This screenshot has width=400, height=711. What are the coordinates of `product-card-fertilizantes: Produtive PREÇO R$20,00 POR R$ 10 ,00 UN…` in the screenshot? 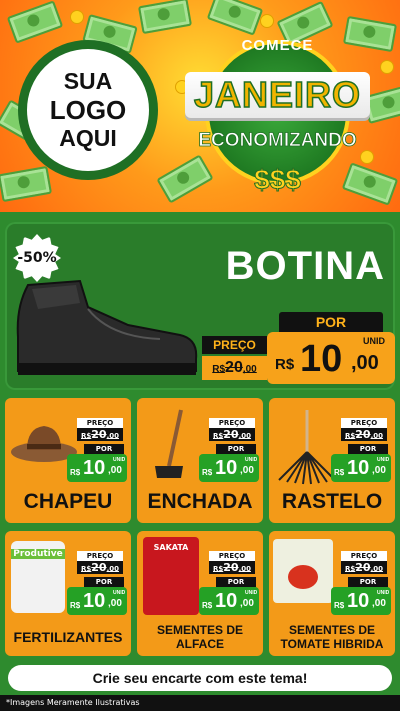 It's located at (68, 593).